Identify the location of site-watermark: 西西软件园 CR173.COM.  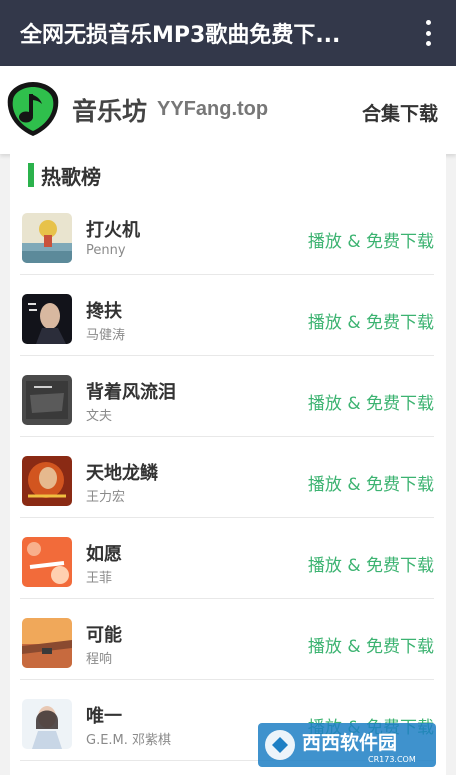
(347, 745).